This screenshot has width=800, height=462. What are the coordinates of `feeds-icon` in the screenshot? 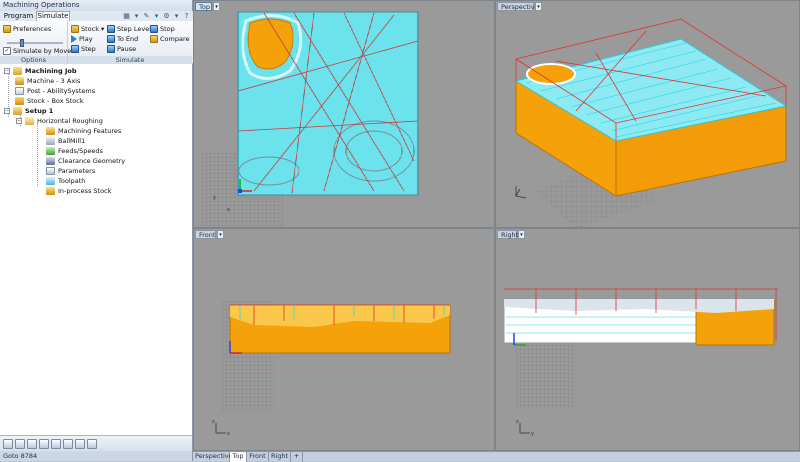 It's located at (50, 151).